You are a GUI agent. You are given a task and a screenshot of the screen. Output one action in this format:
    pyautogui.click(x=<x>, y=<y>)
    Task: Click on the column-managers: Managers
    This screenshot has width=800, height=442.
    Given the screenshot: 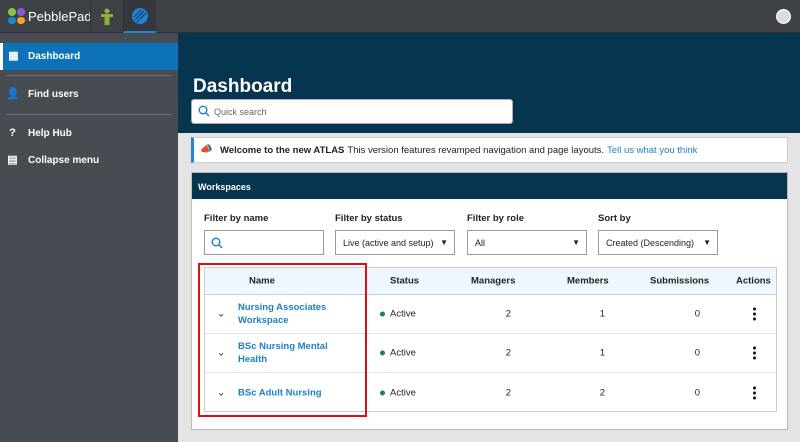 What is the action you would take?
    pyautogui.click(x=493, y=281)
    